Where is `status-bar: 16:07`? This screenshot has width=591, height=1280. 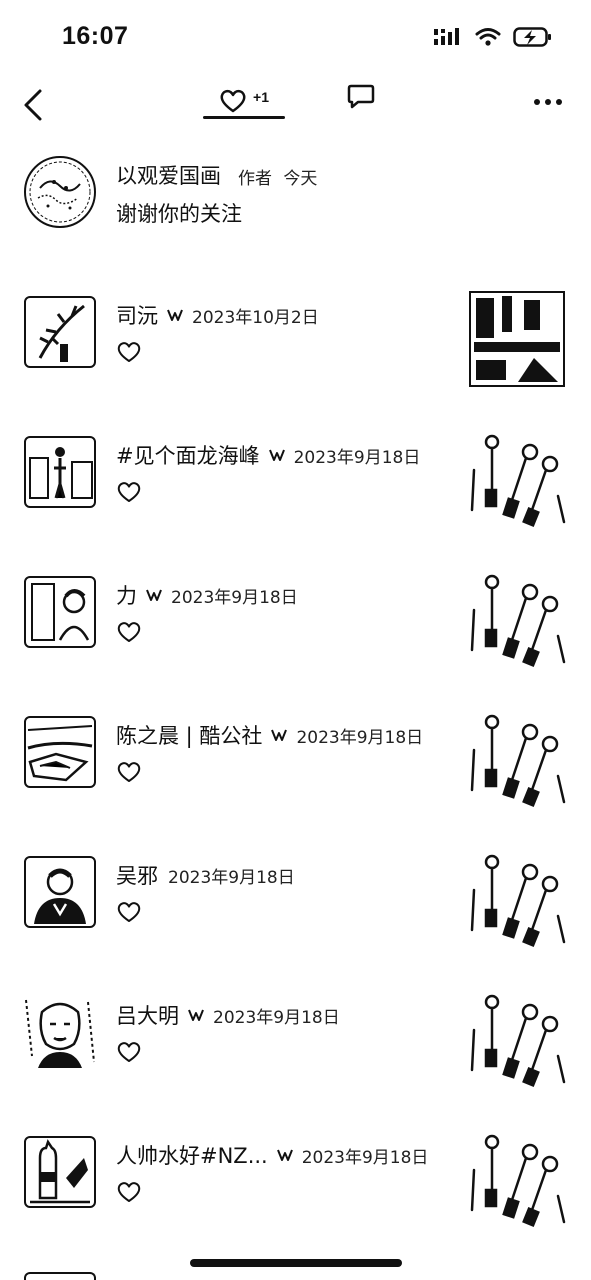 status-bar: 16:07 is located at coordinates (295, 35).